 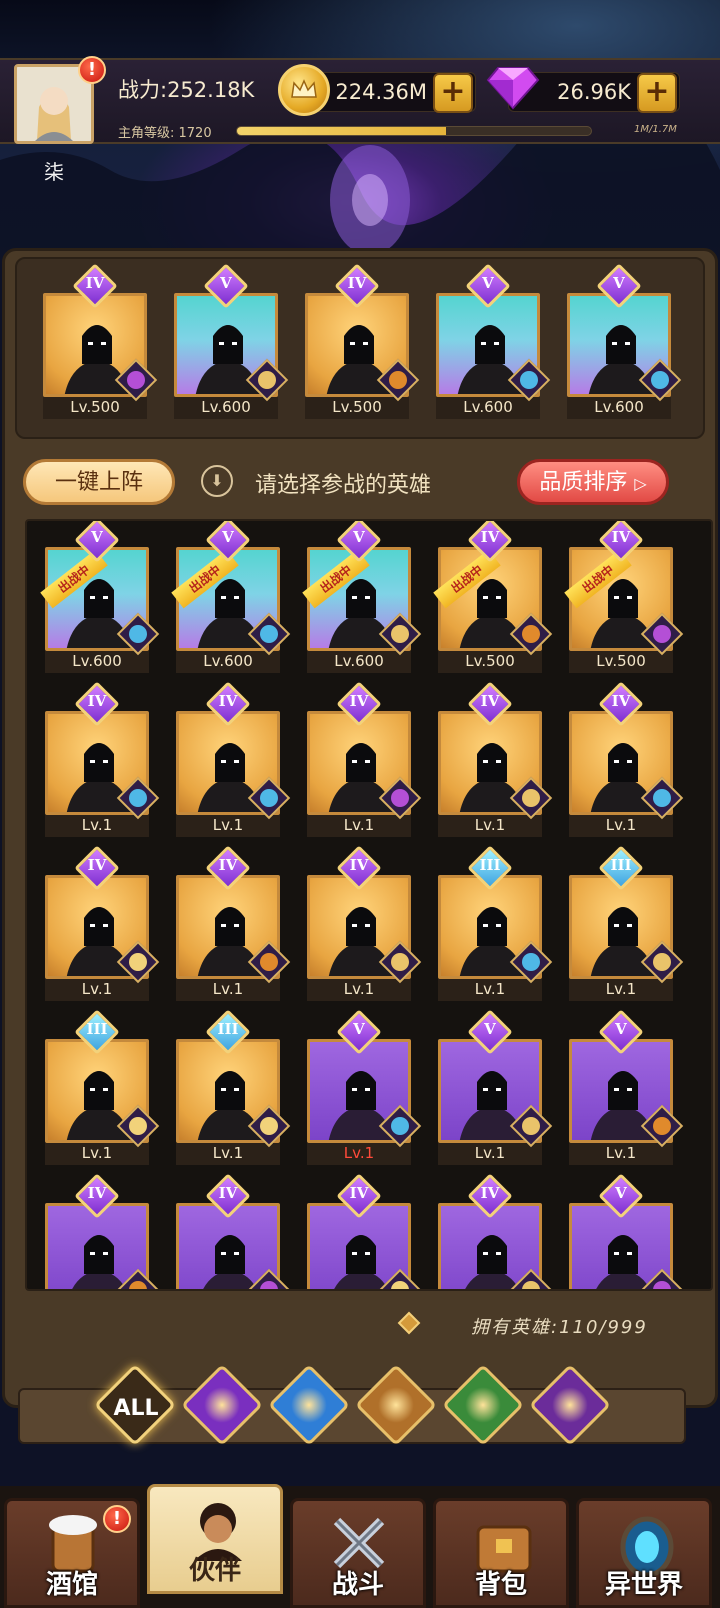 What do you see at coordinates (99, 482) in the screenshot?
I see `auto-deploy-button: 一键上阵` at bounding box center [99, 482].